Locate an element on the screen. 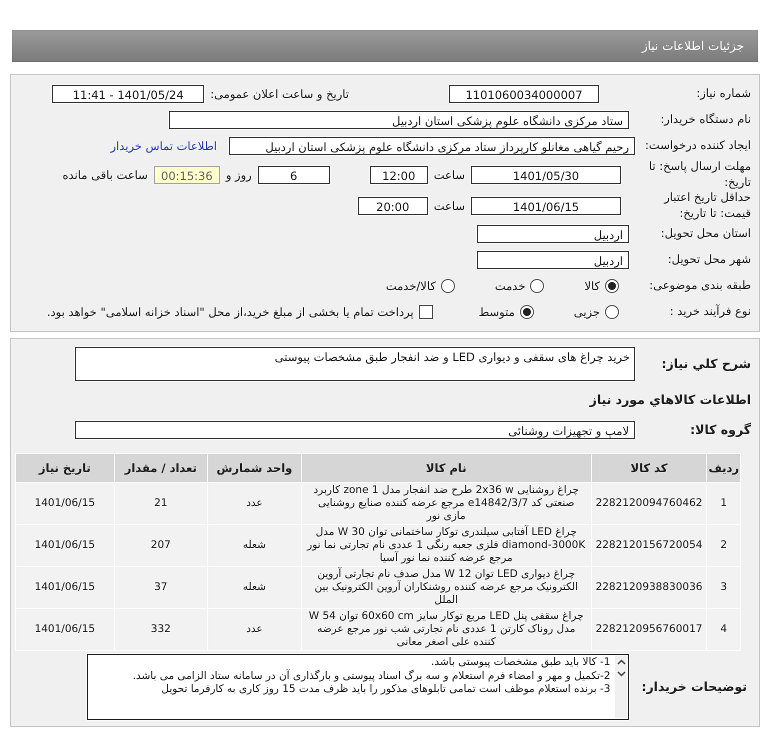 The width and height of the screenshot is (770, 745). field-label: استان محل تحویل: is located at coordinates (705, 234).